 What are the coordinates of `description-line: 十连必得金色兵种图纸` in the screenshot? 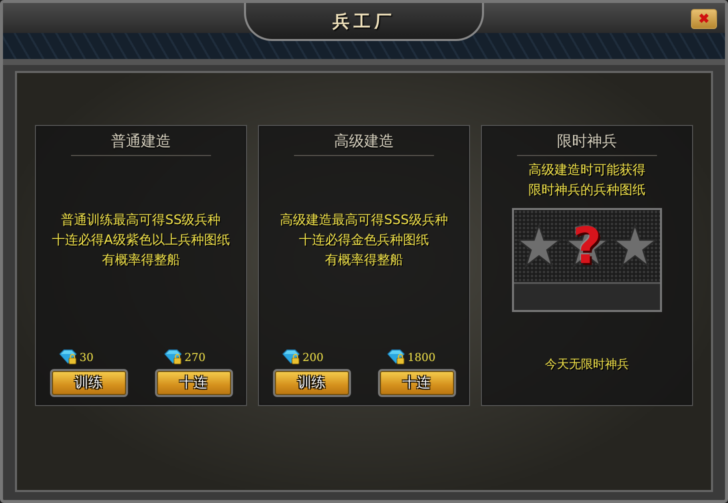 It's located at (363, 241).